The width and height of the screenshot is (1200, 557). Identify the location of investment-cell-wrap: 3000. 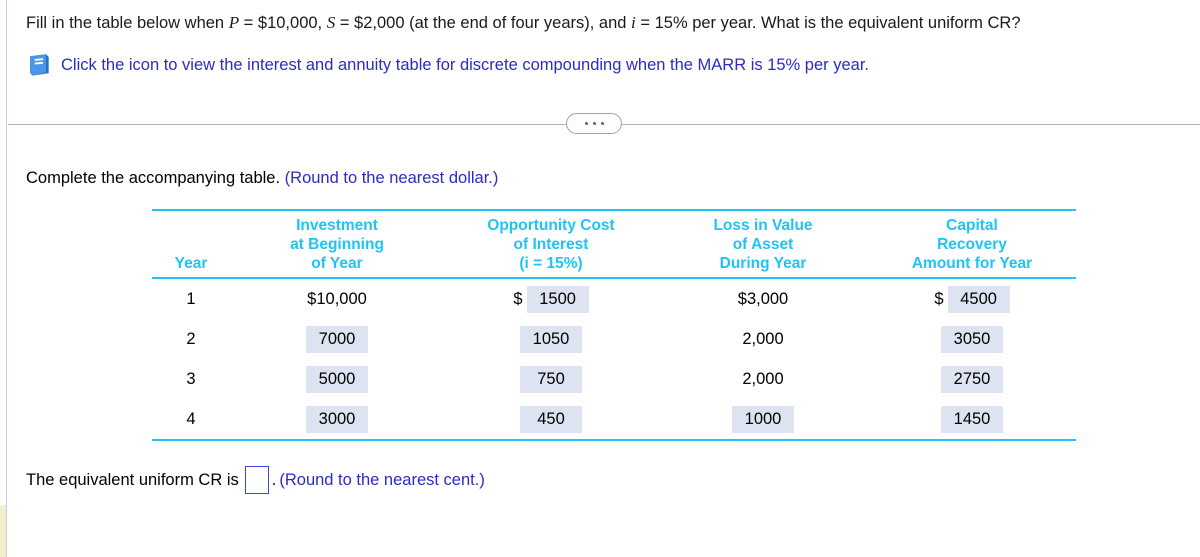
(337, 419).